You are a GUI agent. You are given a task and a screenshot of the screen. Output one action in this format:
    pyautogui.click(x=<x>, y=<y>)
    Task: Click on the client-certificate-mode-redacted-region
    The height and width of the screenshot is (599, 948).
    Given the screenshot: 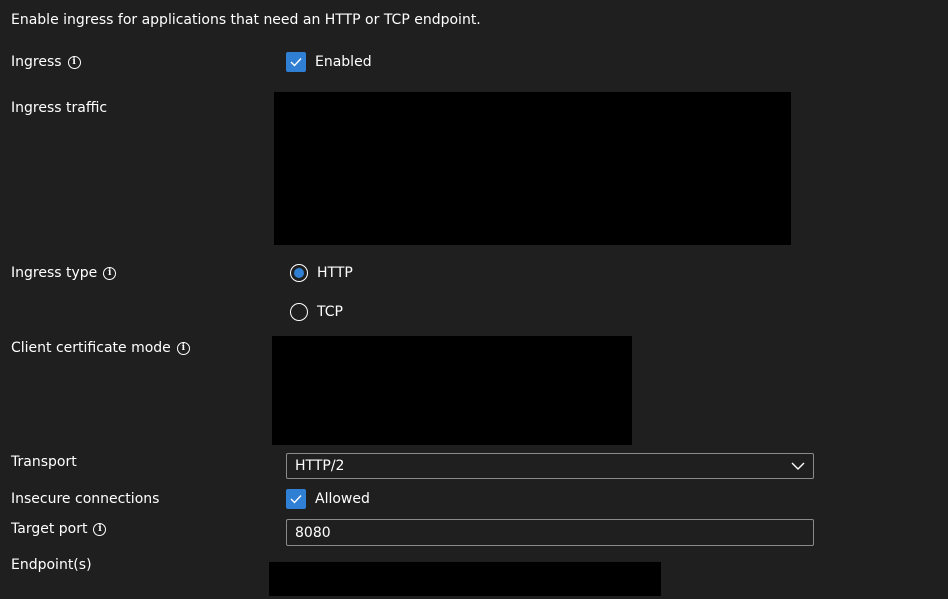 What is the action you would take?
    pyautogui.click(x=452, y=390)
    